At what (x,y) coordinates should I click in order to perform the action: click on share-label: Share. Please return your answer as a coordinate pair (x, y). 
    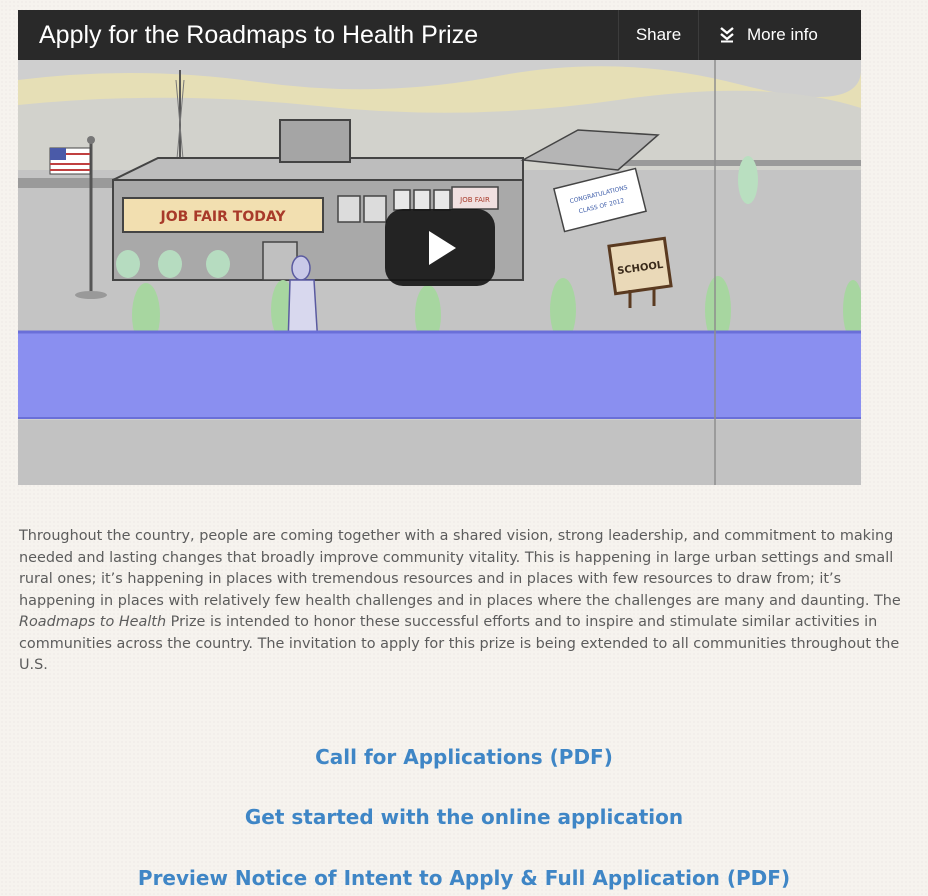
    Looking at the image, I should click on (658, 34).